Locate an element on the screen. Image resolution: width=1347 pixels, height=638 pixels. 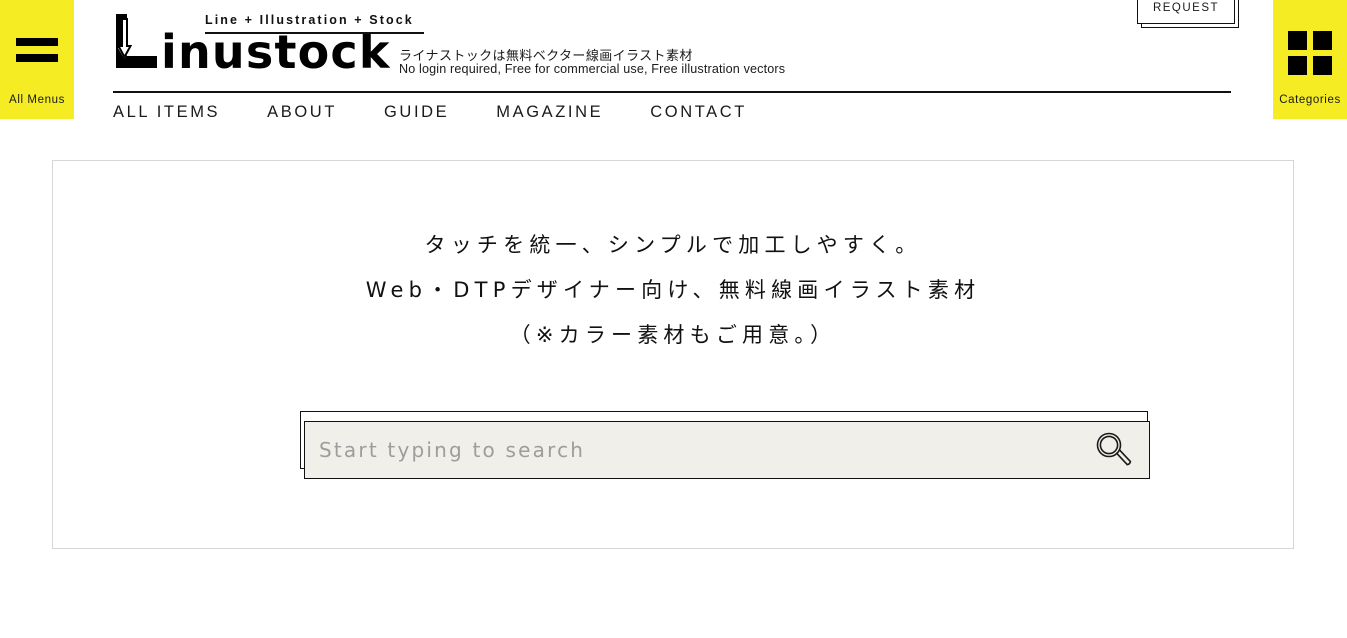
request-button: REQUEST is located at coordinates (1186, 12).